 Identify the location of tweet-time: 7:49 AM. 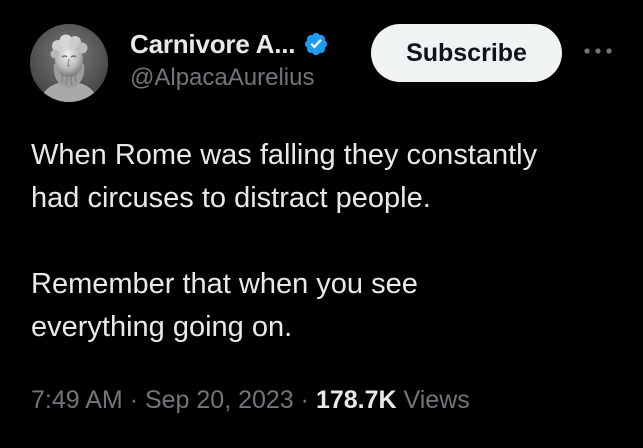
(77, 400).